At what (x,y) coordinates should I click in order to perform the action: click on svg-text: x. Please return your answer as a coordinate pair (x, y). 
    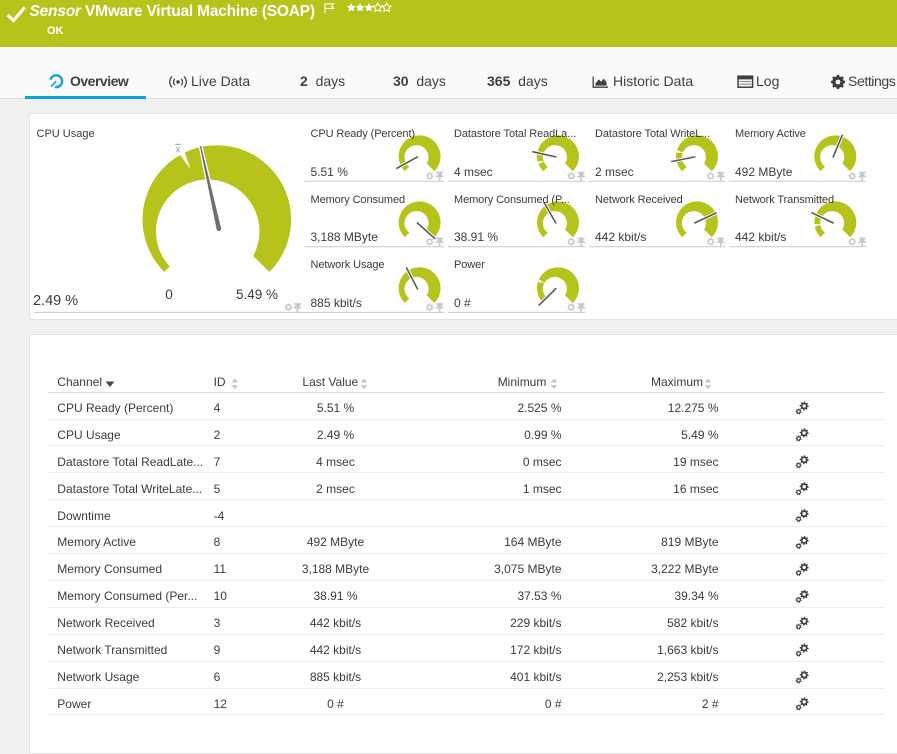
    Looking at the image, I should click on (178, 150).